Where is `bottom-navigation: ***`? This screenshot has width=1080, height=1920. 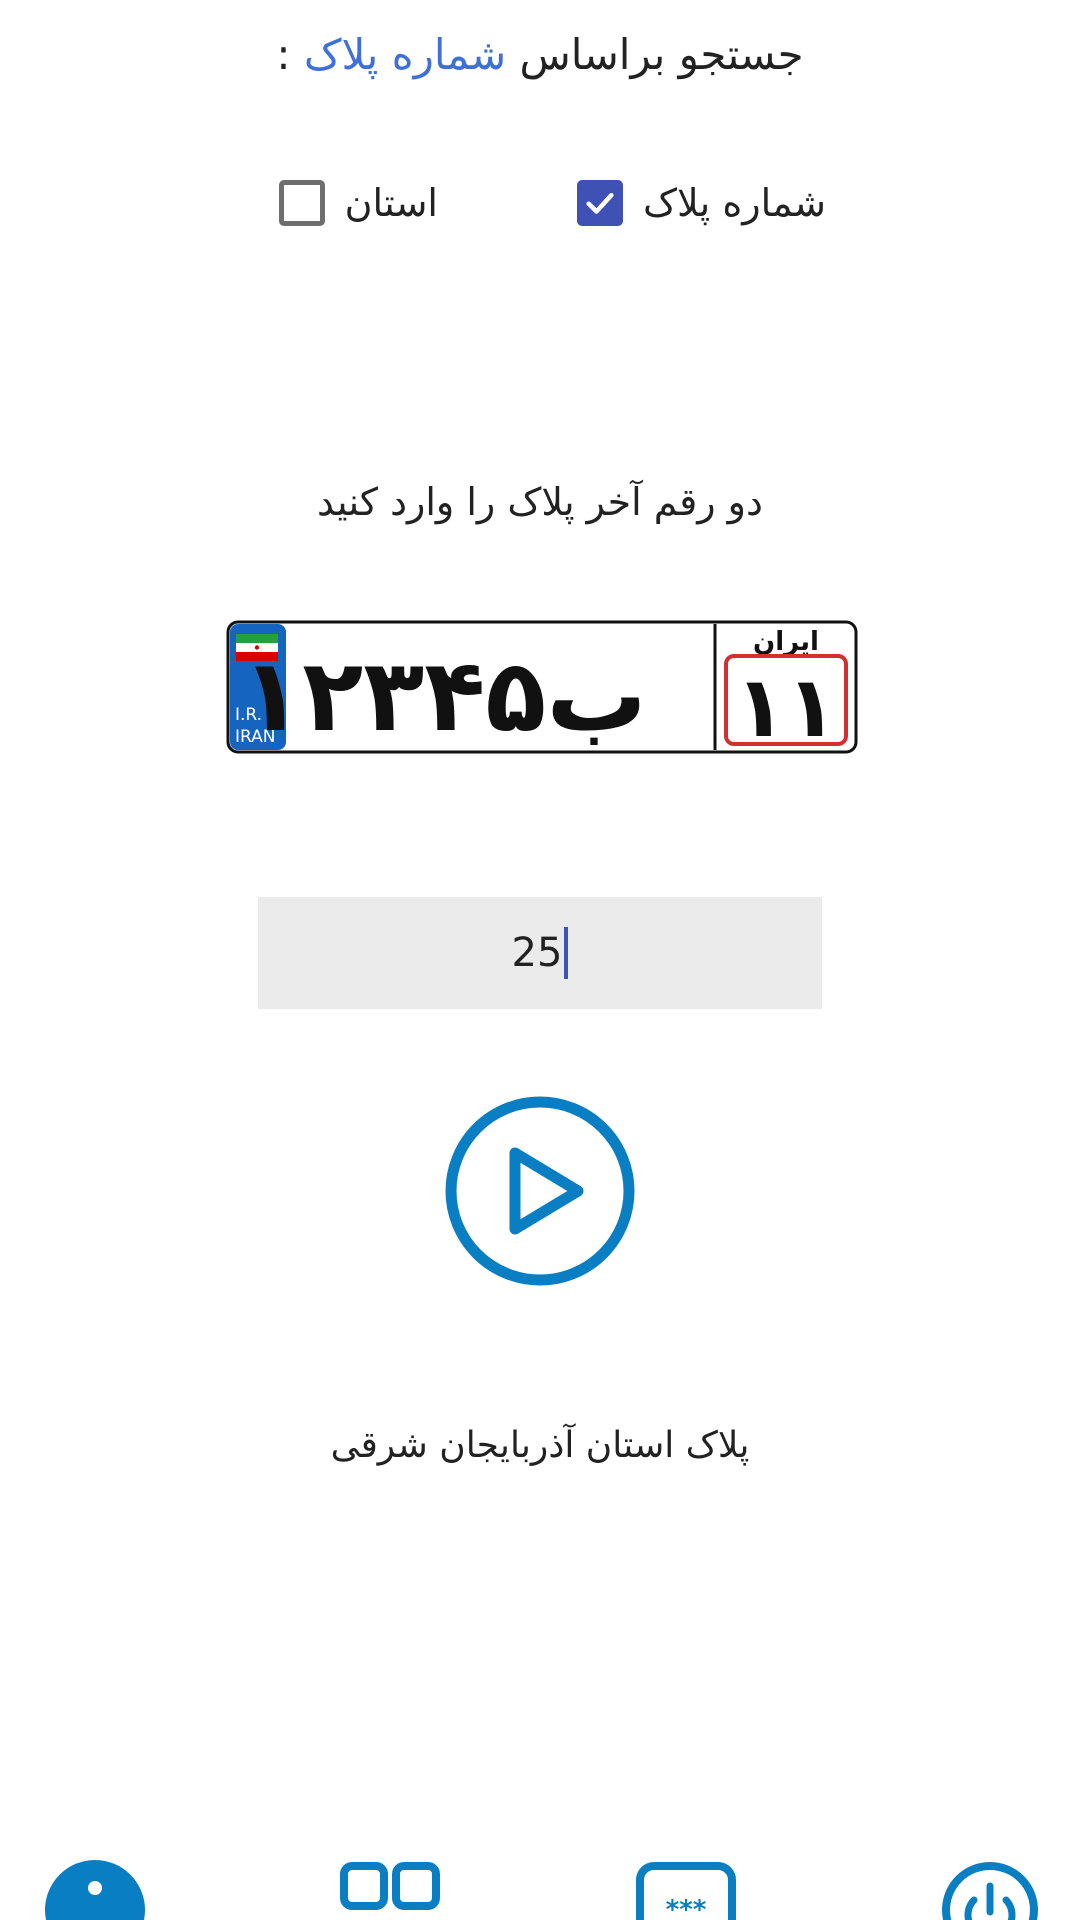
bottom-navigation: *** is located at coordinates (540, 1890).